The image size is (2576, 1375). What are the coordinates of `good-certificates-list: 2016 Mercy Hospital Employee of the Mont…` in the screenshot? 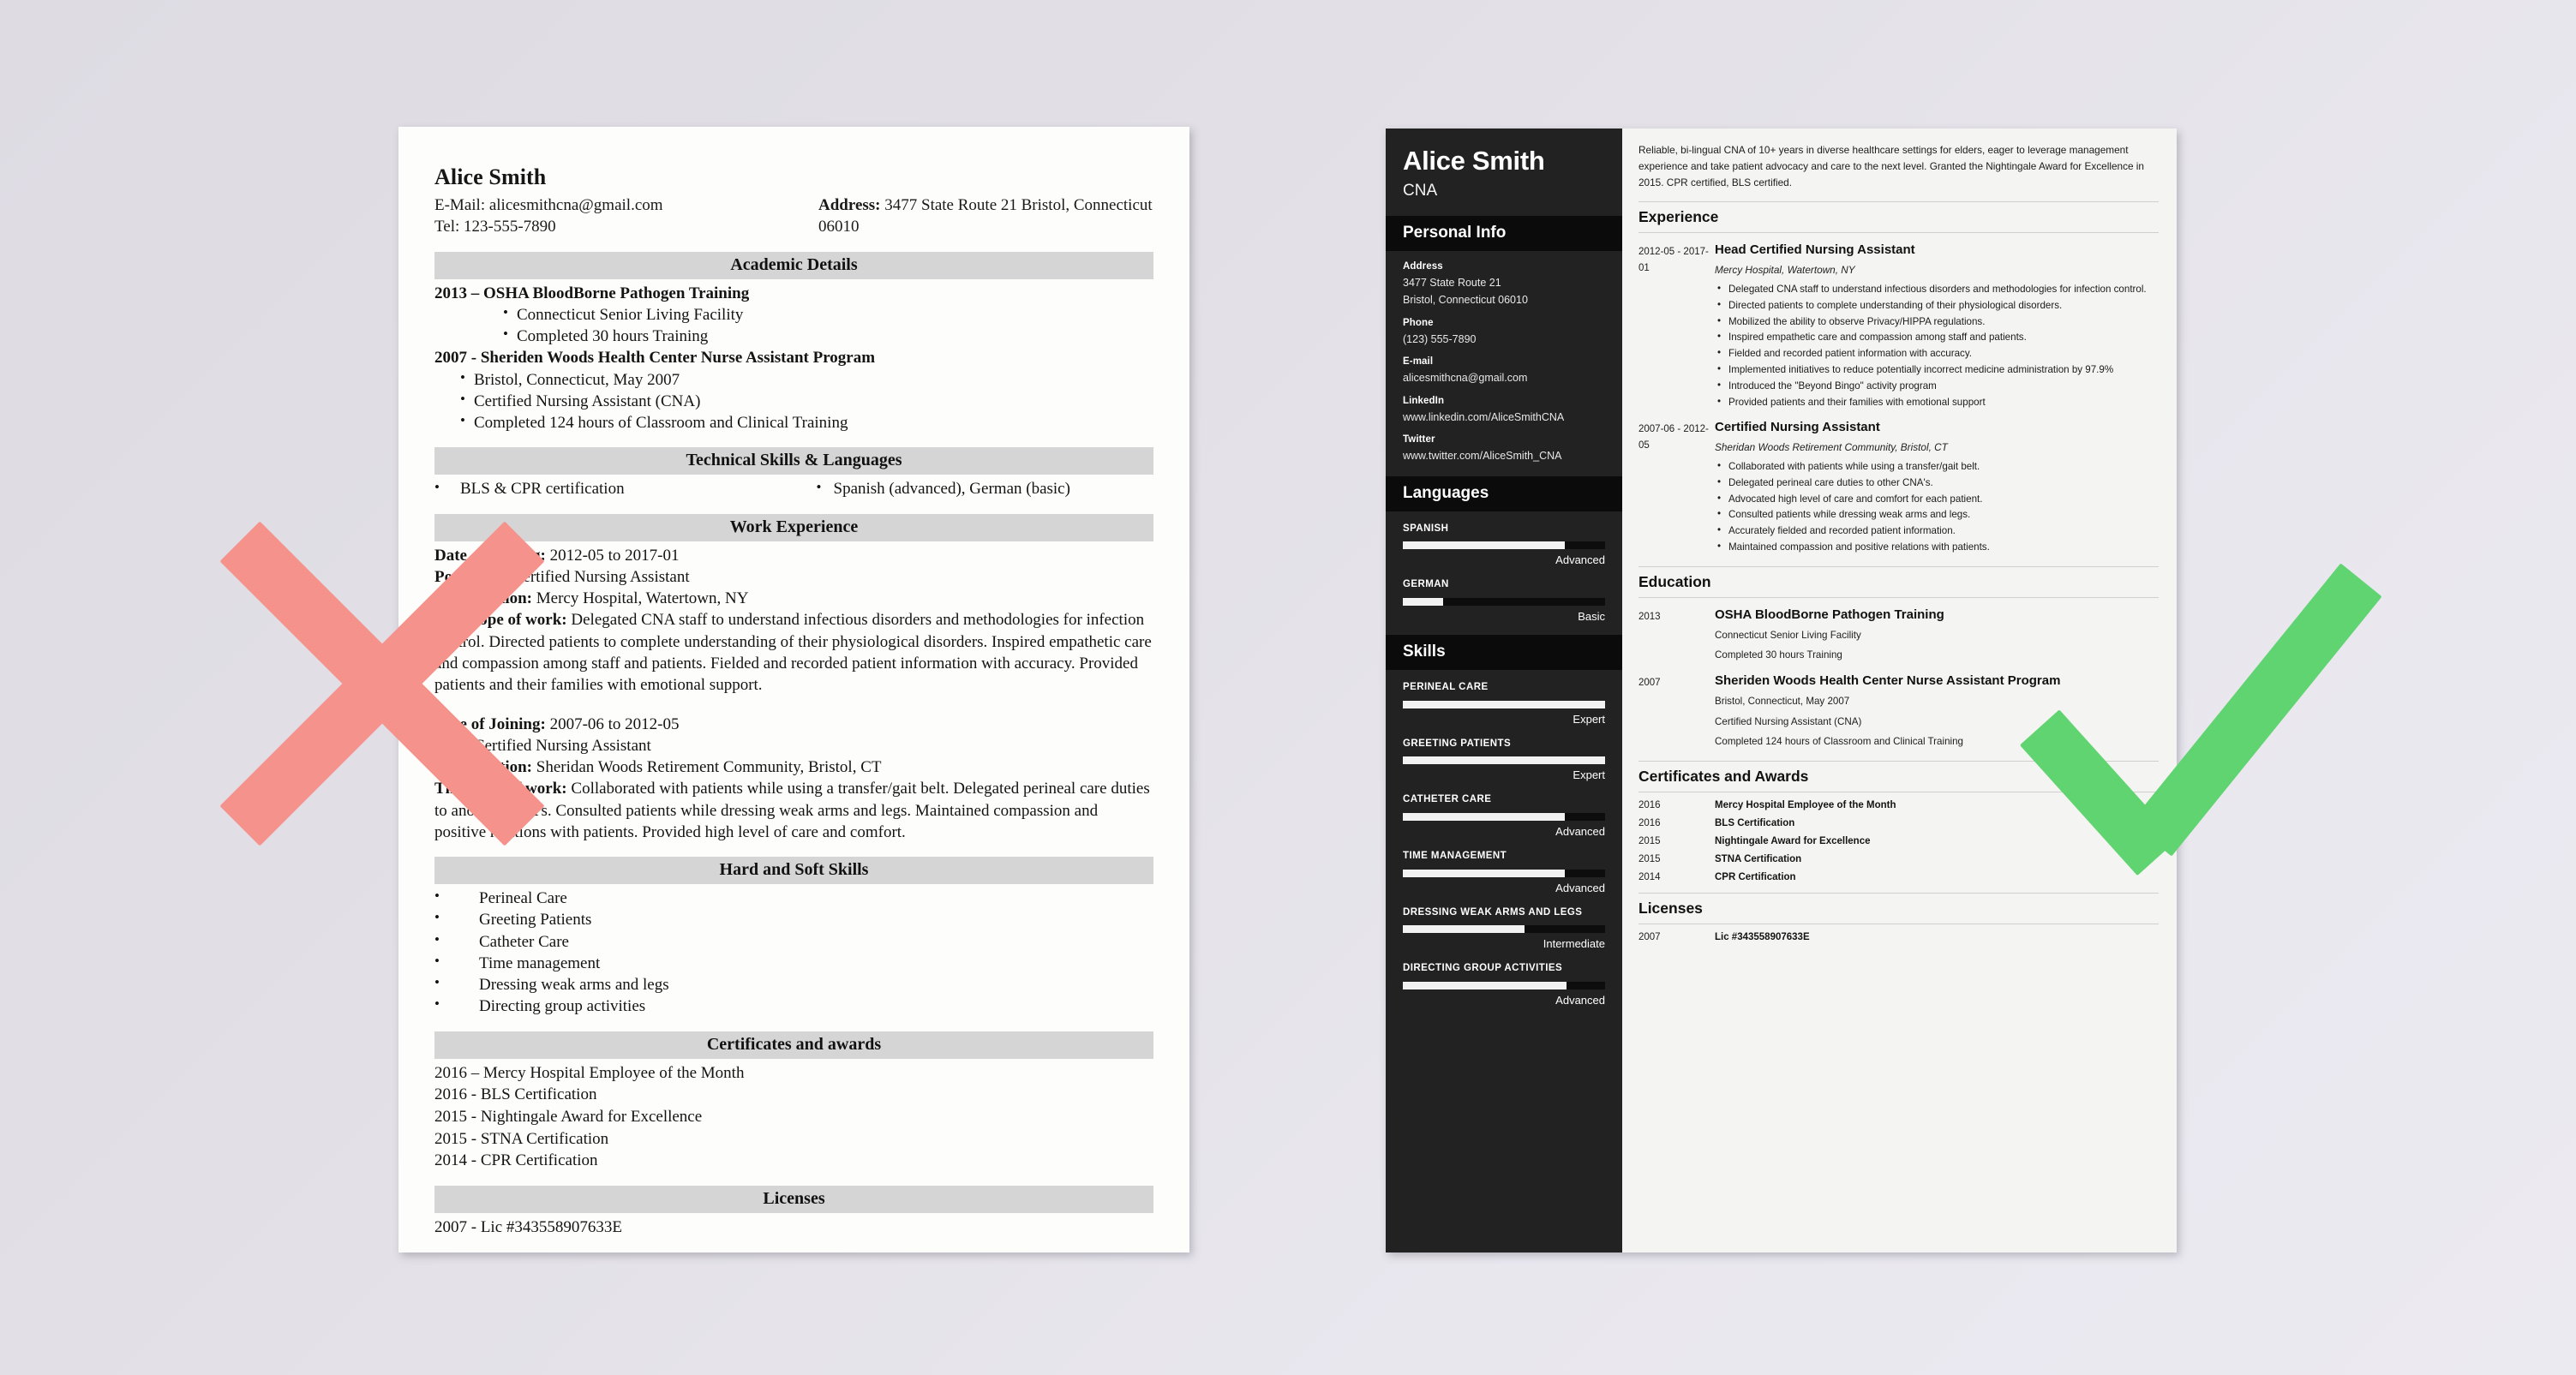 It's located at (1898, 841).